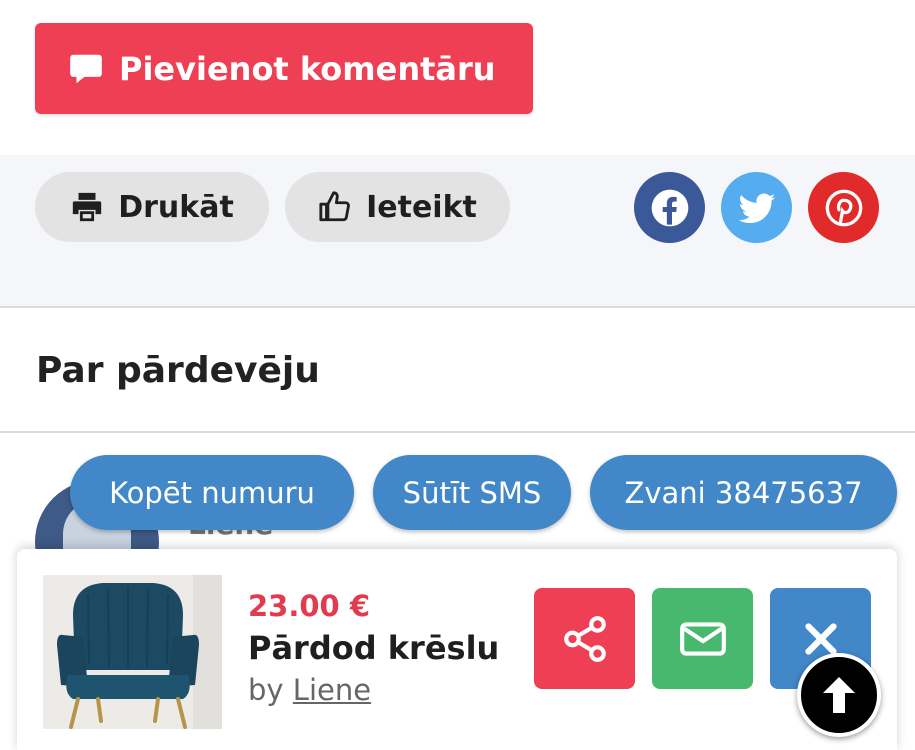  Describe the element at coordinates (266, 690) in the screenshot. I see `byline-prefix: by` at that location.